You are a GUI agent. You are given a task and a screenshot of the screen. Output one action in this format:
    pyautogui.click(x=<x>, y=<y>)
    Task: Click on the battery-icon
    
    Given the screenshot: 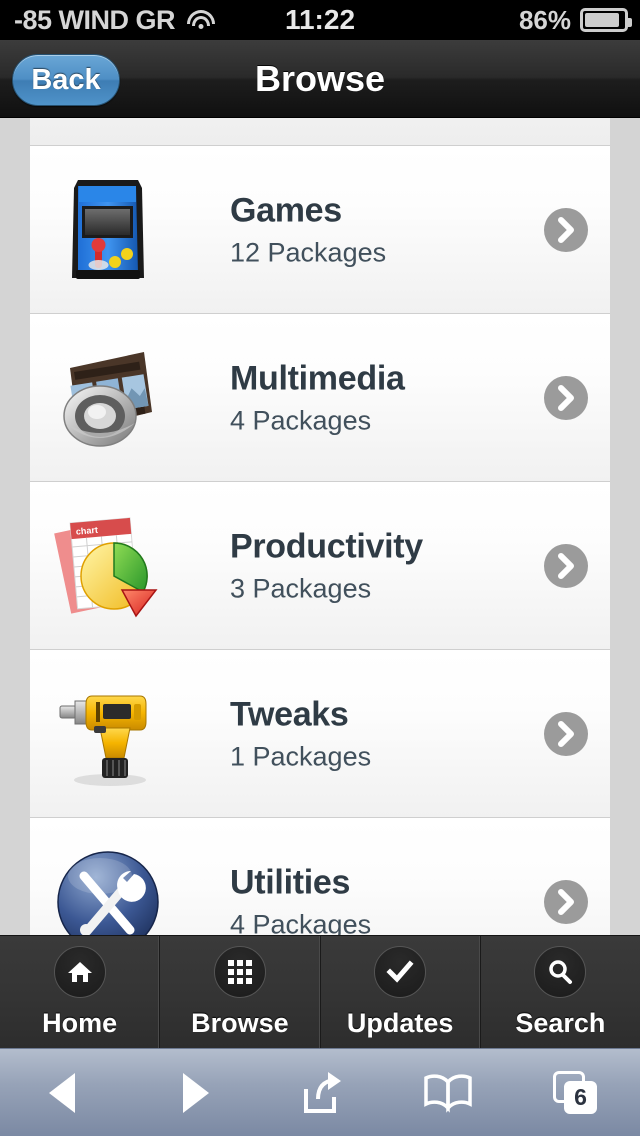 What is the action you would take?
    pyautogui.click(x=606, y=20)
    